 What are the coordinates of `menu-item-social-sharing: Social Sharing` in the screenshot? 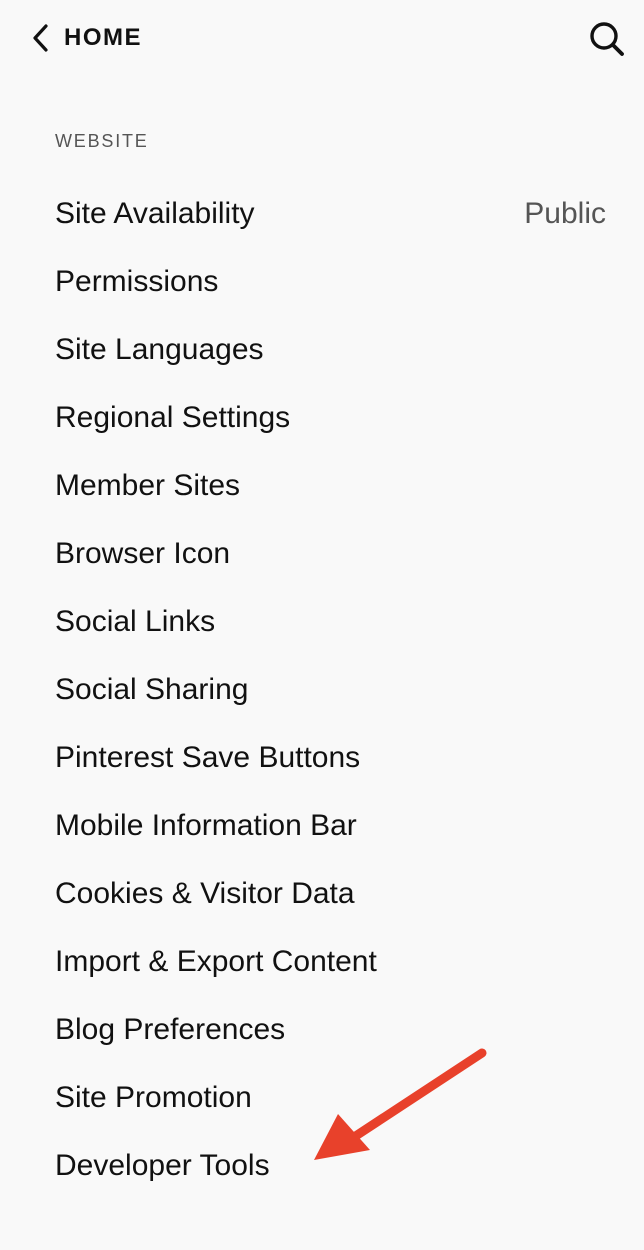 It's located at (322, 690).